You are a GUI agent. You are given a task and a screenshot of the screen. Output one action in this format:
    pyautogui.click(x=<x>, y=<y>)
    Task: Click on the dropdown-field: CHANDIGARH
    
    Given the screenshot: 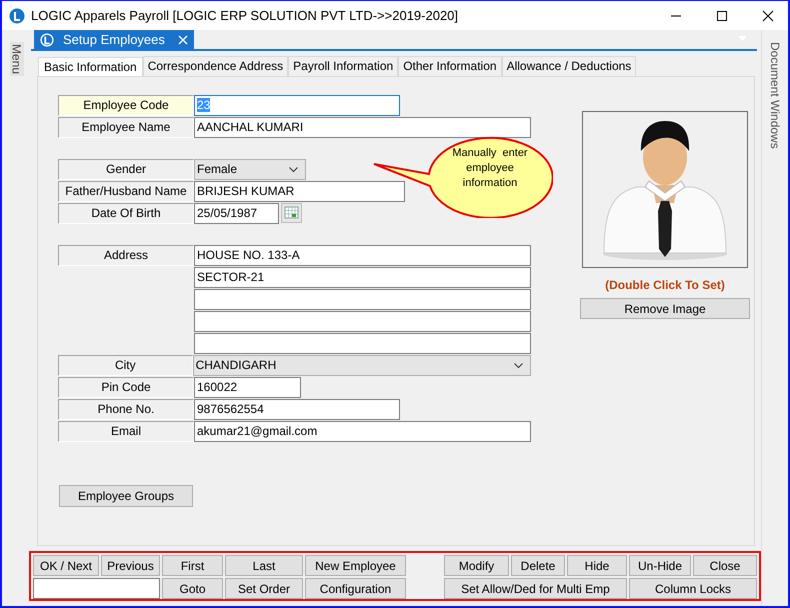 What is the action you would take?
    pyautogui.click(x=361, y=365)
    